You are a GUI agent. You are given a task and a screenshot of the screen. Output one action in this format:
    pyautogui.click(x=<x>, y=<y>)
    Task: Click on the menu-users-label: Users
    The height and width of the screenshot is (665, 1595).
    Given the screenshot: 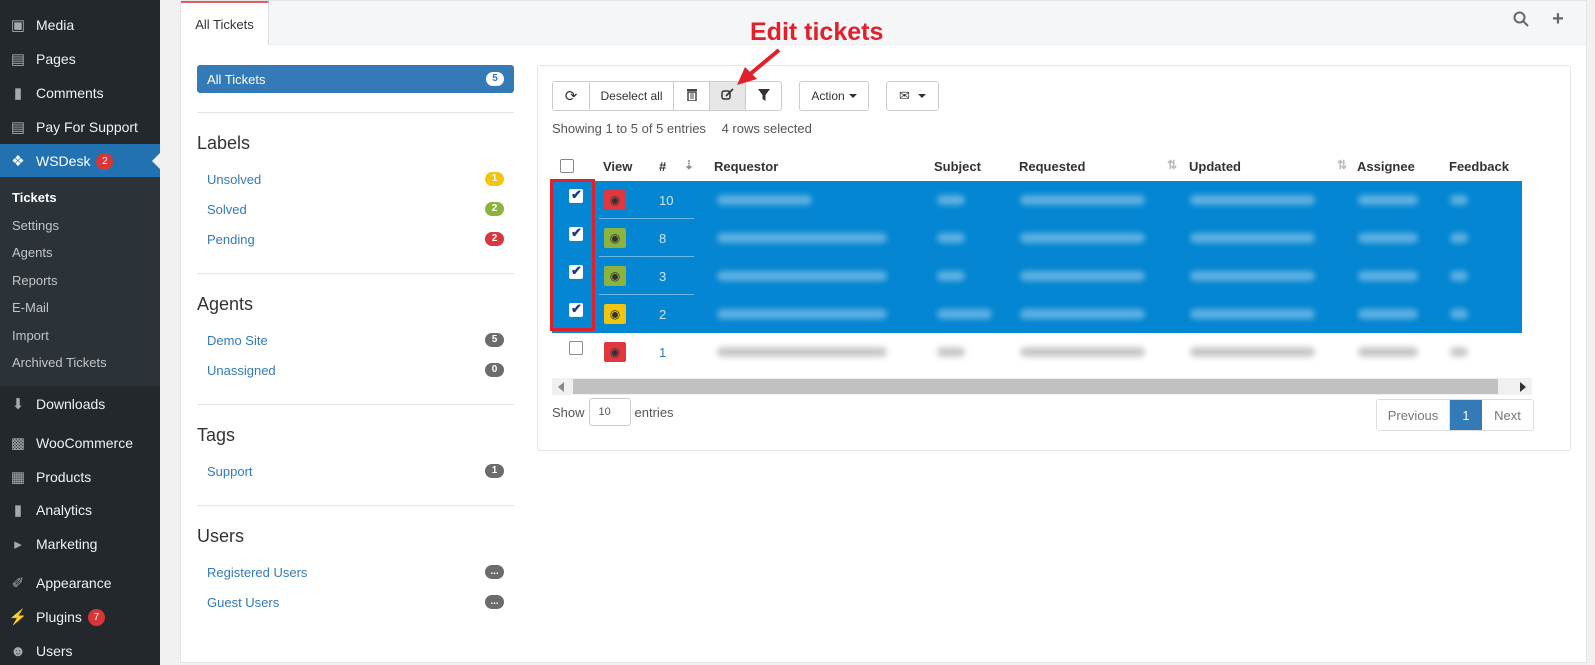 What is the action you would take?
    pyautogui.click(x=54, y=651)
    